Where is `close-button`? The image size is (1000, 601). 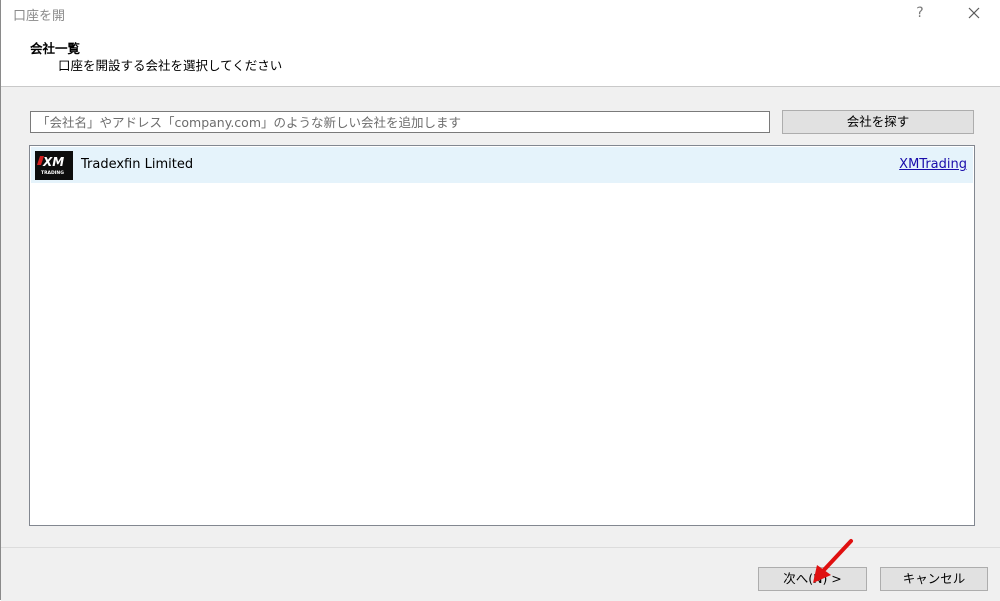
close-button is located at coordinates (974, 13).